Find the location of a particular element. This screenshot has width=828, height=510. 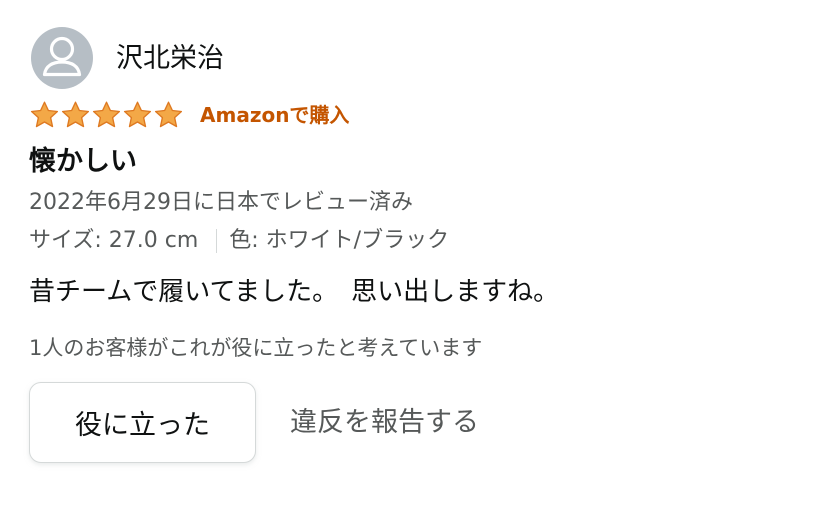

variant-color: 色: ホワイト/ブラック is located at coordinates (339, 240).